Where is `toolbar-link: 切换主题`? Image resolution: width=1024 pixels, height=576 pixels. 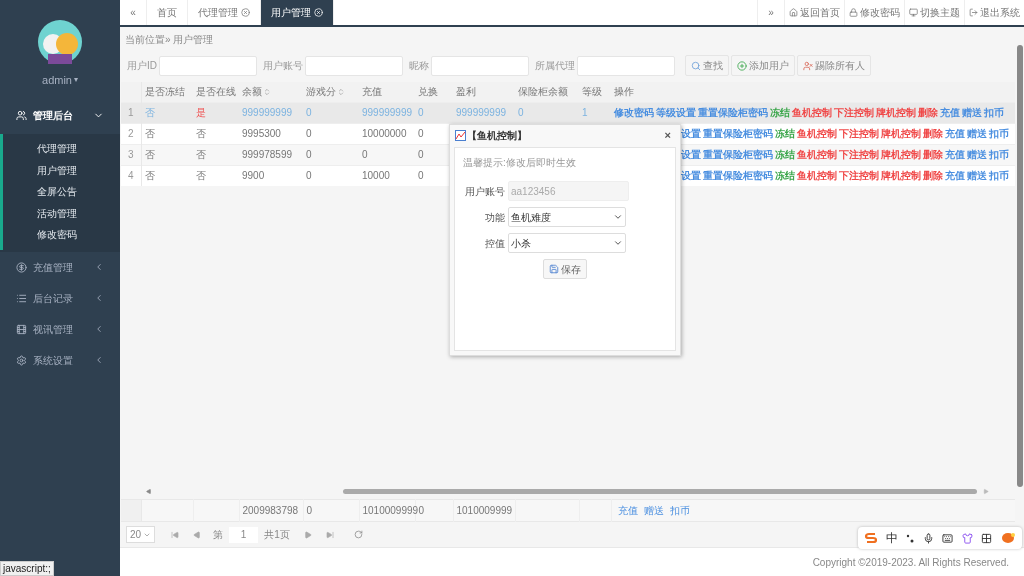
toolbar-link: 切换主题 is located at coordinates (934, 12).